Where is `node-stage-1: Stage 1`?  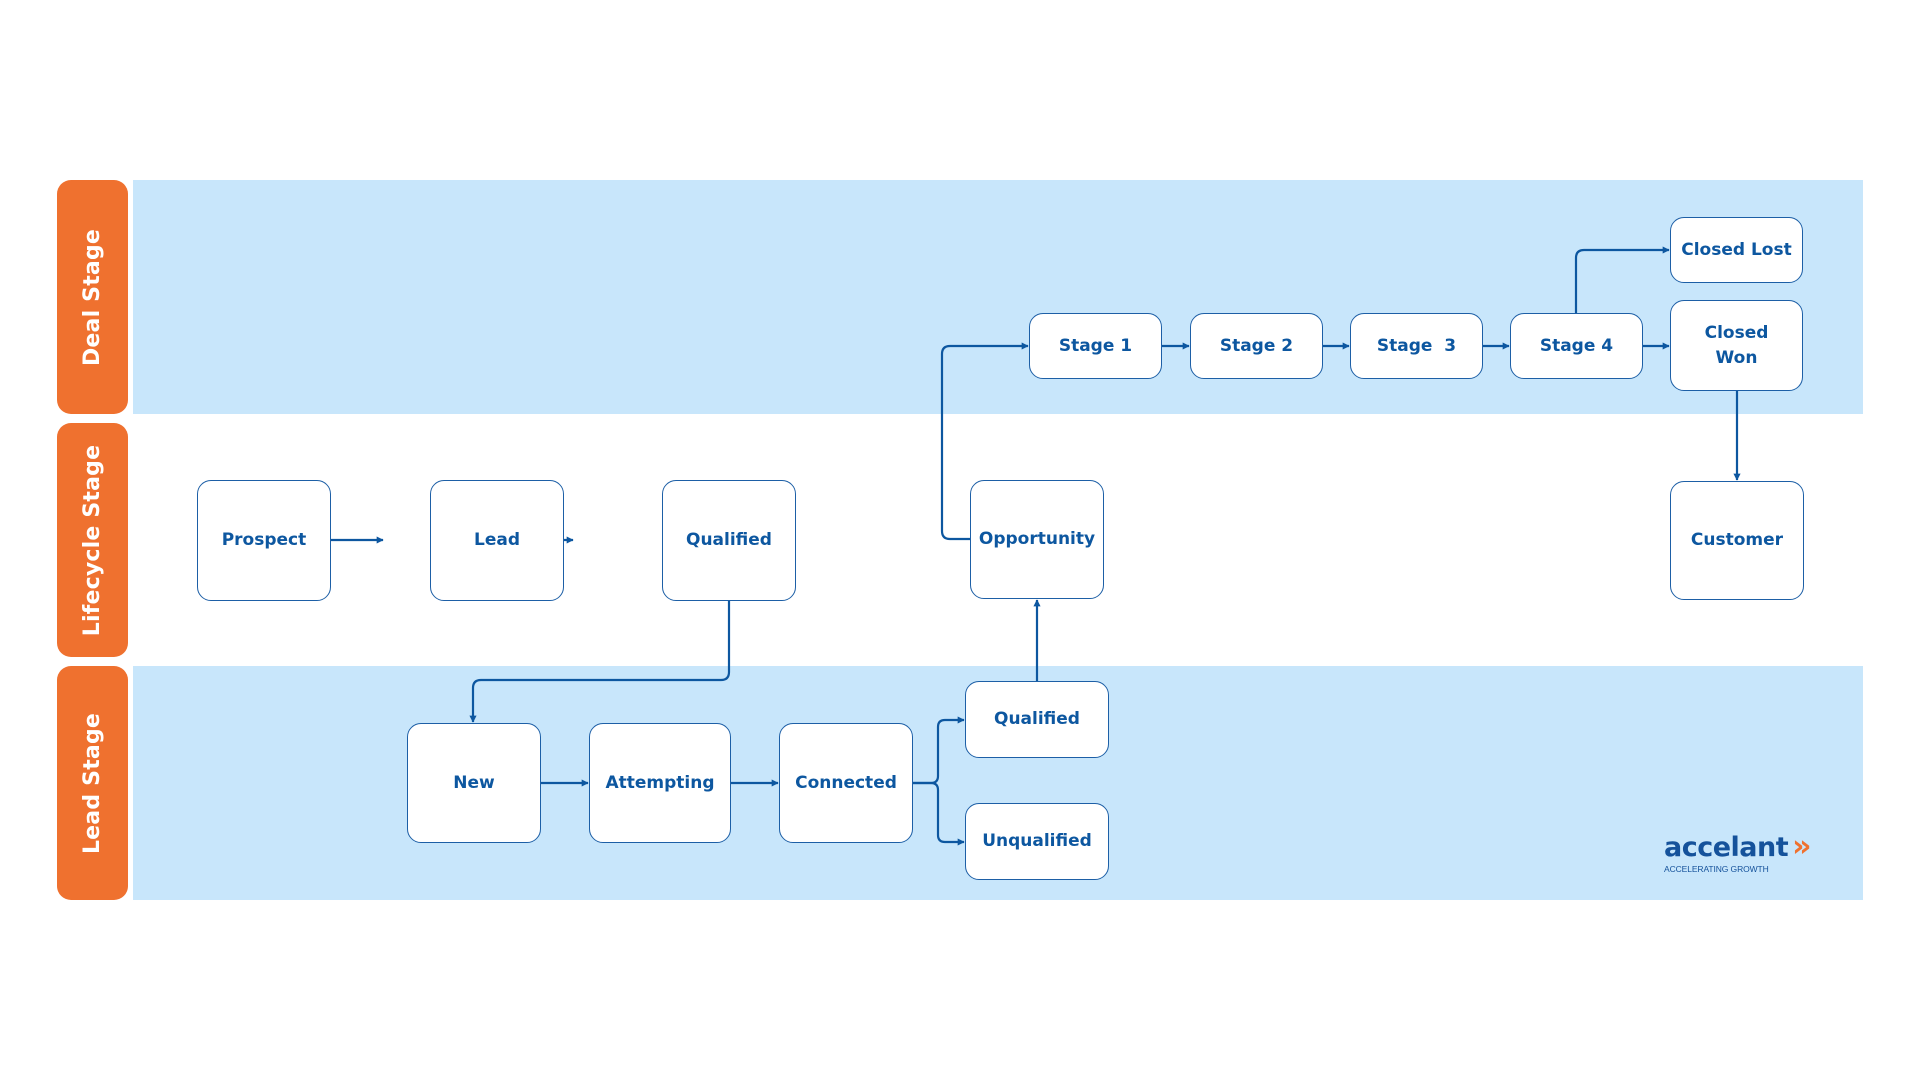 node-stage-1: Stage 1 is located at coordinates (1095, 346).